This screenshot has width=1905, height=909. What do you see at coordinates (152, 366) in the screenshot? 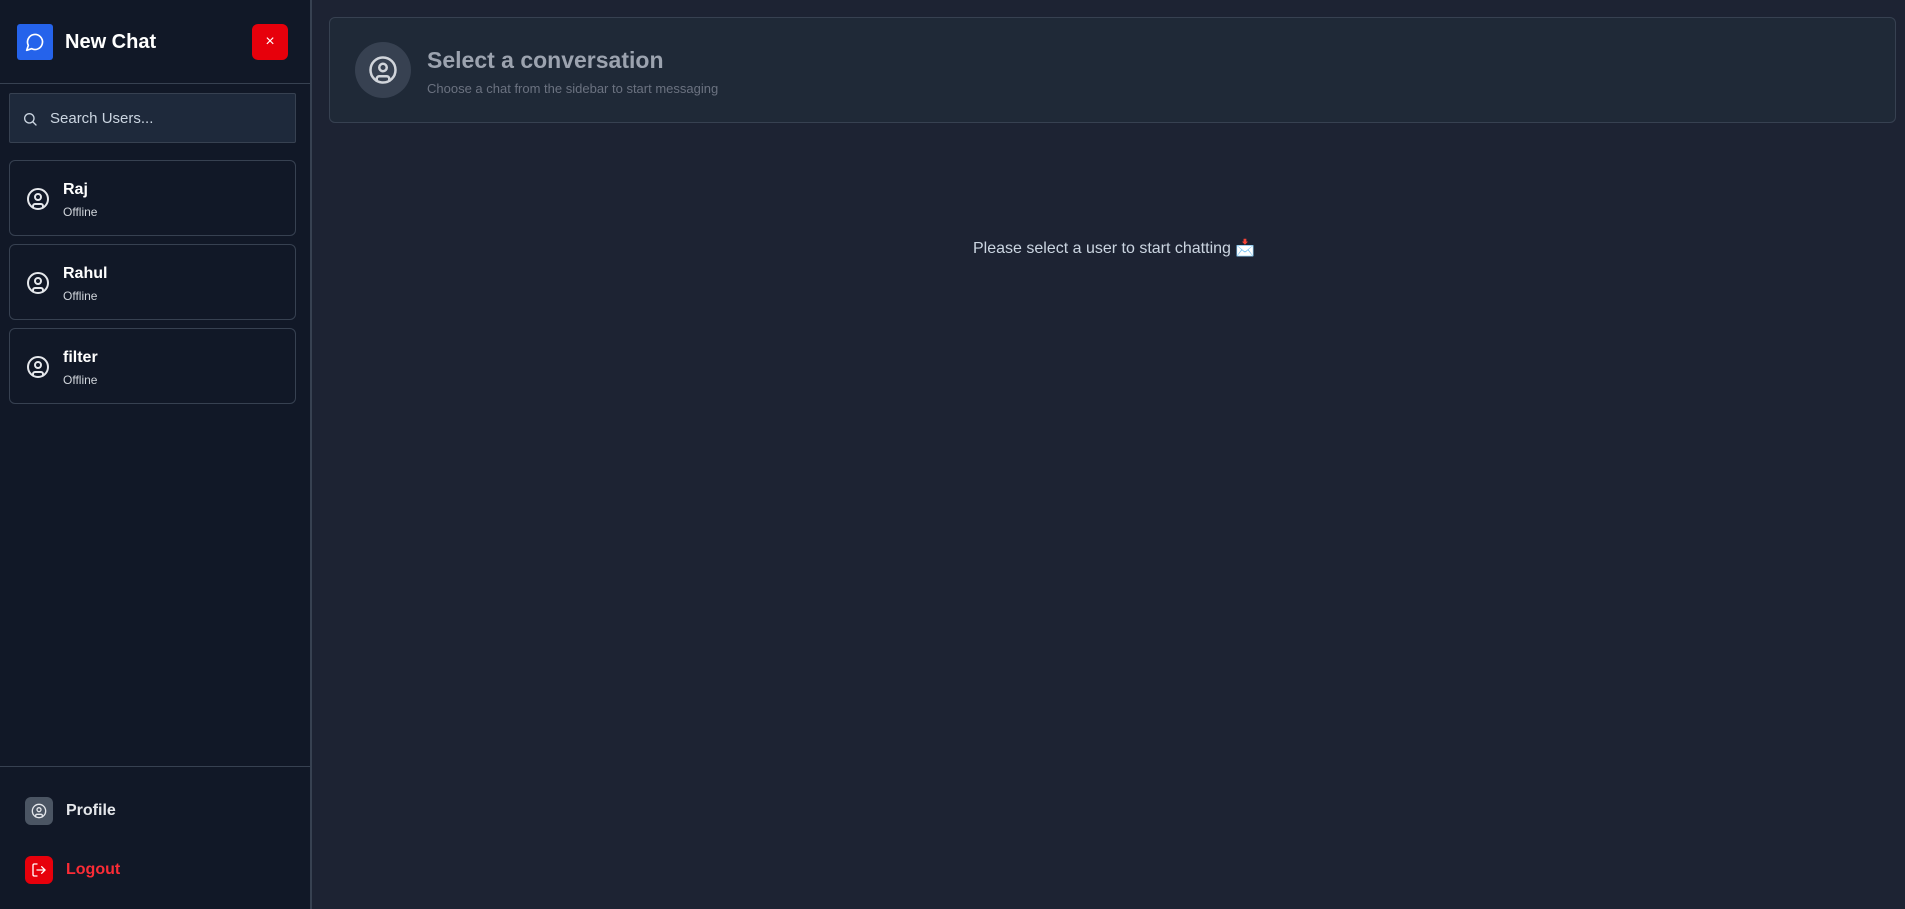
I see `user-list-item: filter Offline` at bounding box center [152, 366].